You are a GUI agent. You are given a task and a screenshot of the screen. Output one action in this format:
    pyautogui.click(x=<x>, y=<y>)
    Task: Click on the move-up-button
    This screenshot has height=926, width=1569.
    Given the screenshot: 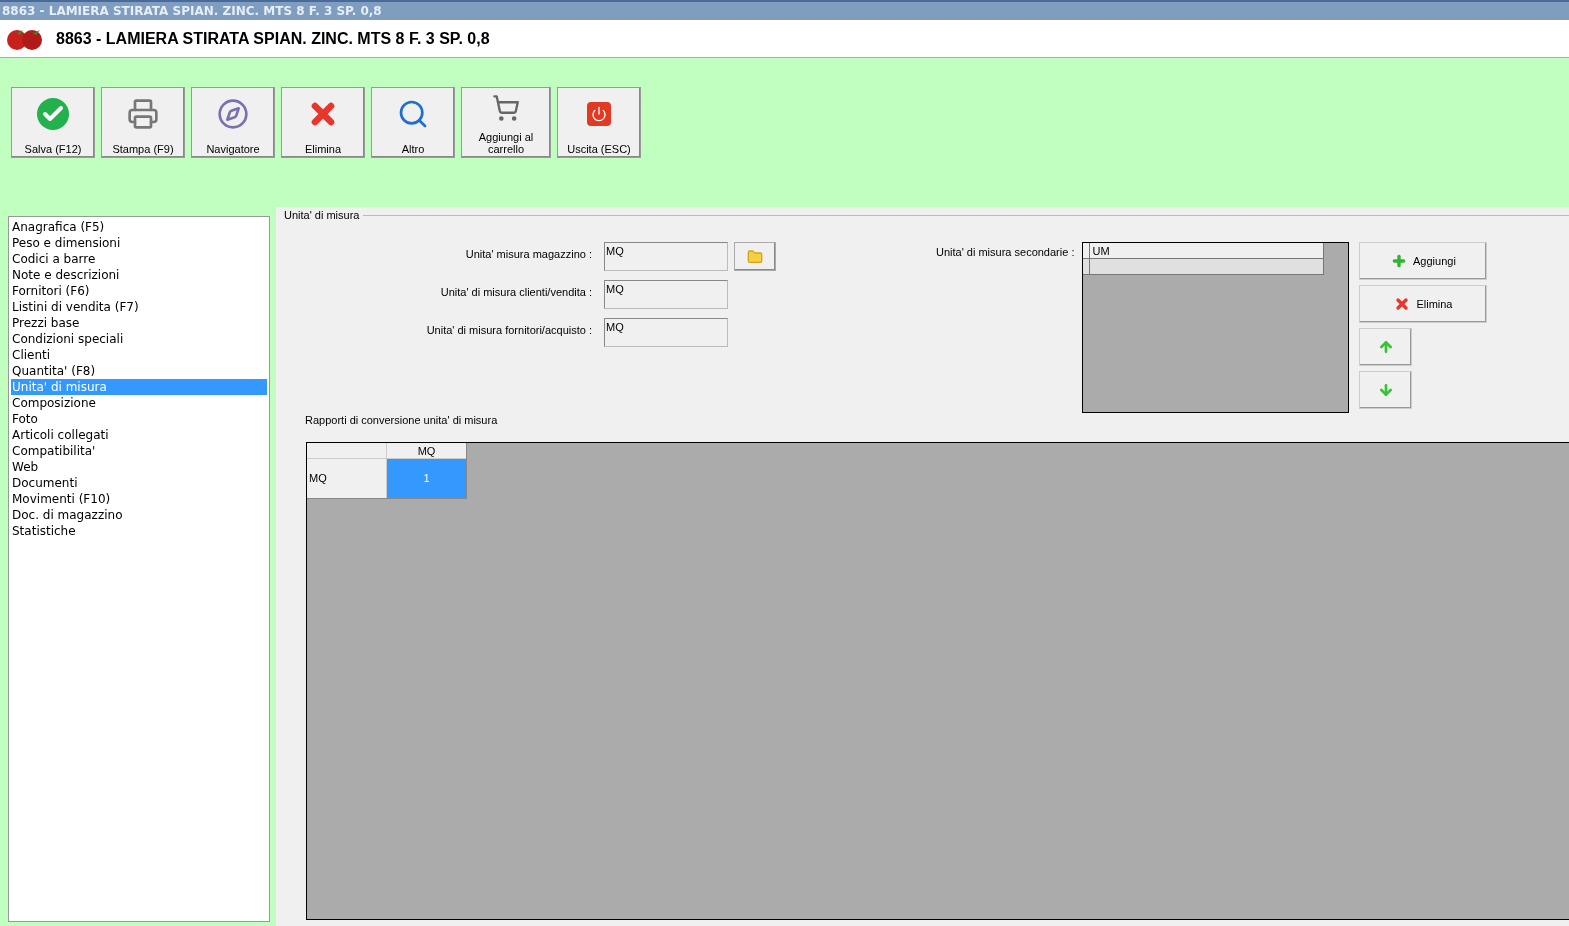 What is the action you would take?
    pyautogui.click(x=1386, y=347)
    